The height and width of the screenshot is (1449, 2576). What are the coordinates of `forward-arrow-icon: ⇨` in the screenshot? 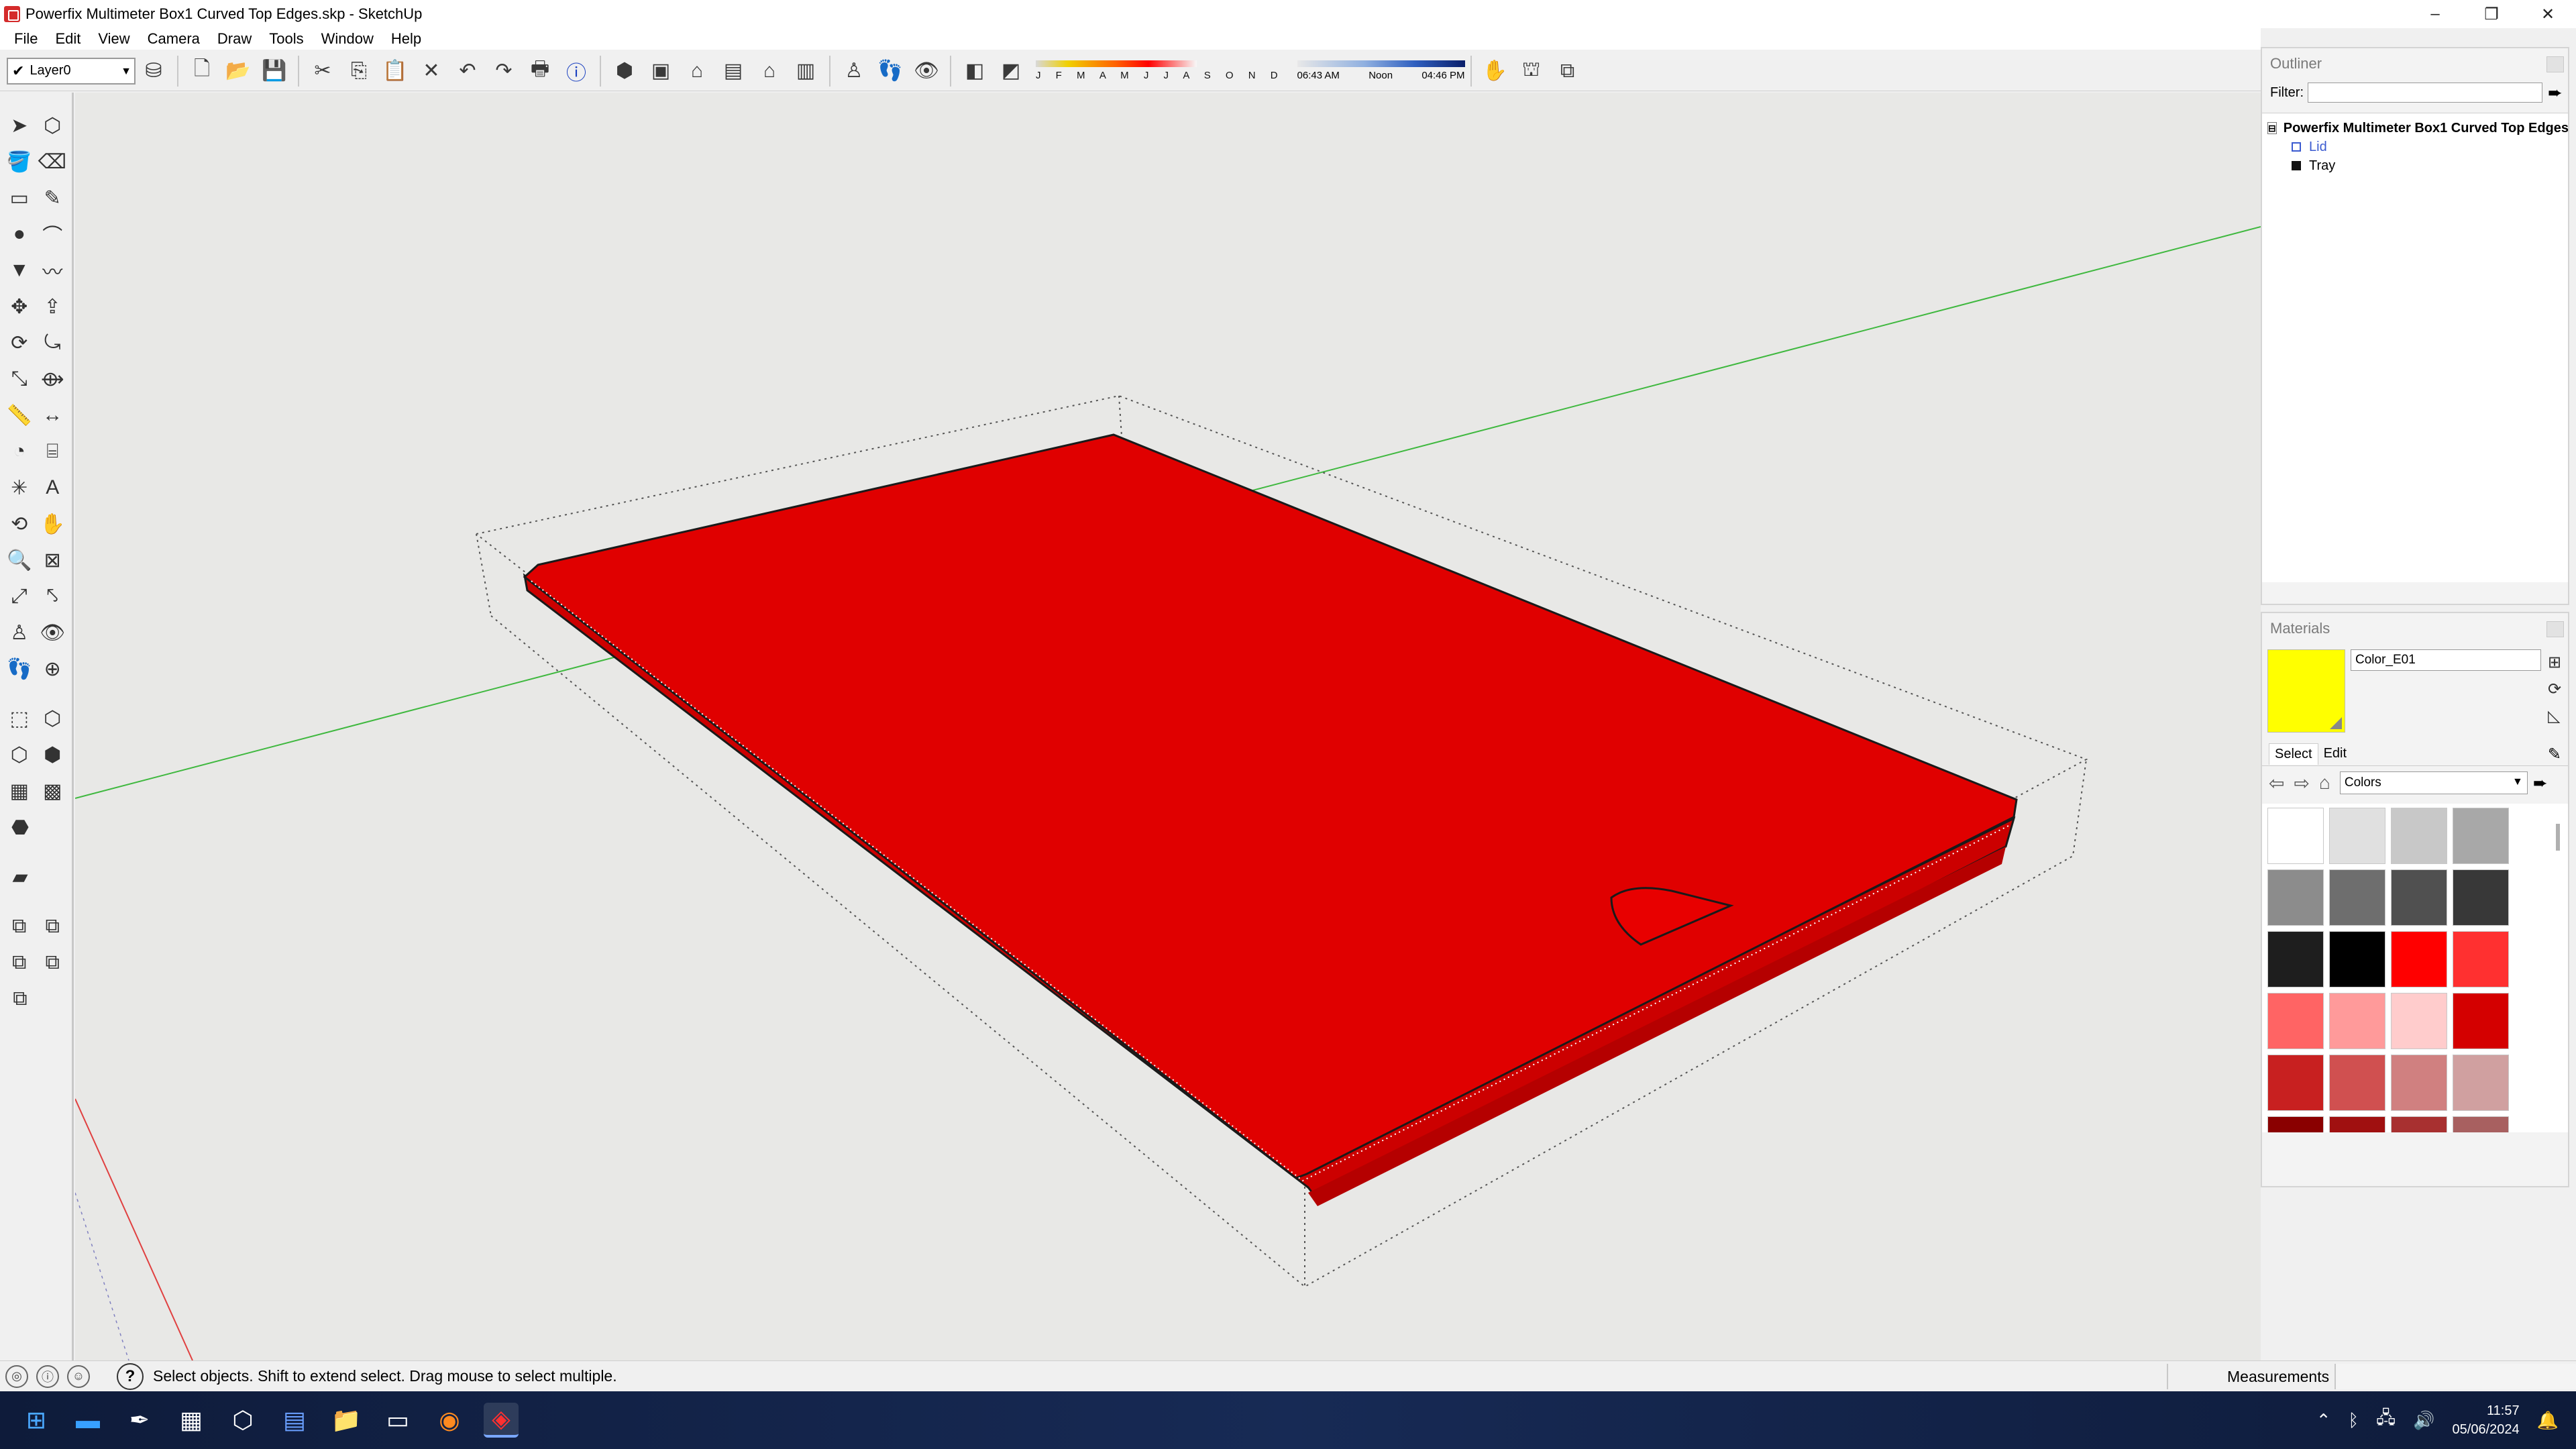 It's located at (2301, 783).